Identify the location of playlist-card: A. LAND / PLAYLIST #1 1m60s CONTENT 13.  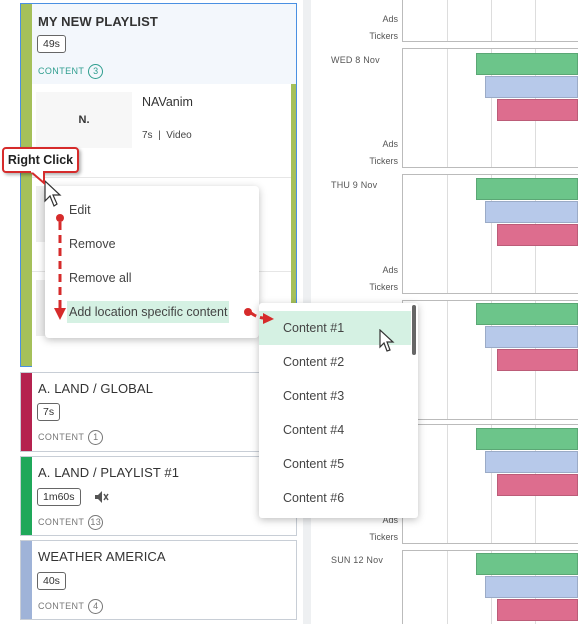
(158, 496).